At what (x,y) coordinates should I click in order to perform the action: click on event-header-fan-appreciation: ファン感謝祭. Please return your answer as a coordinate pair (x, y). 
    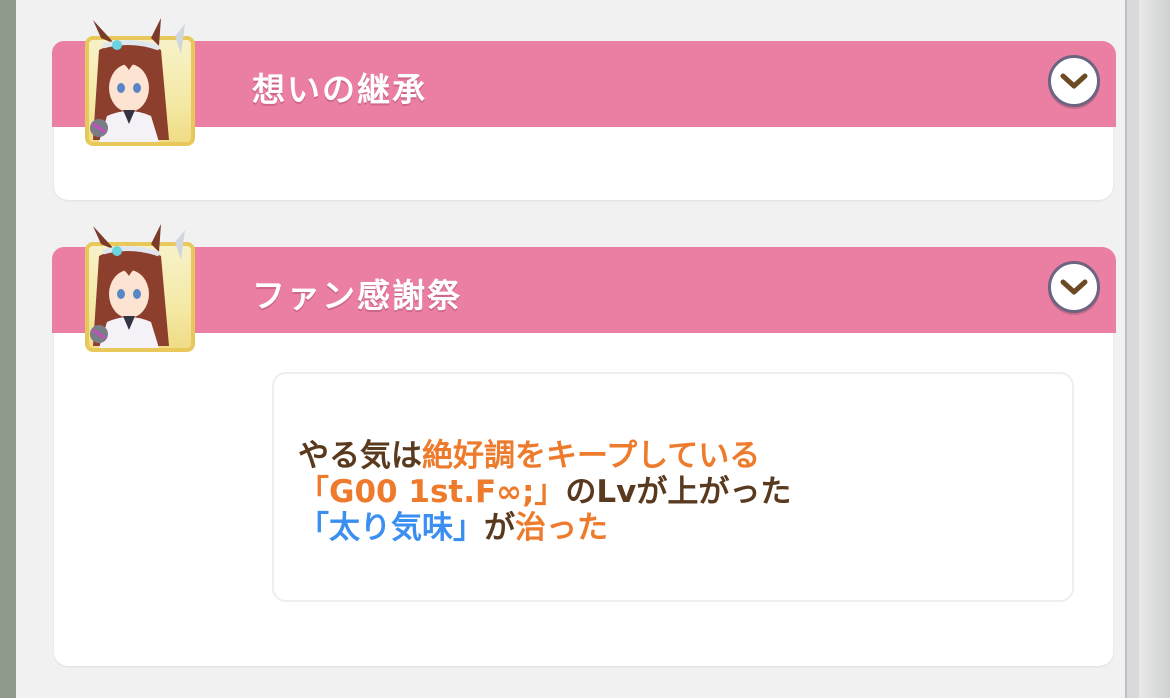
    Looking at the image, I should click on (584, 290).